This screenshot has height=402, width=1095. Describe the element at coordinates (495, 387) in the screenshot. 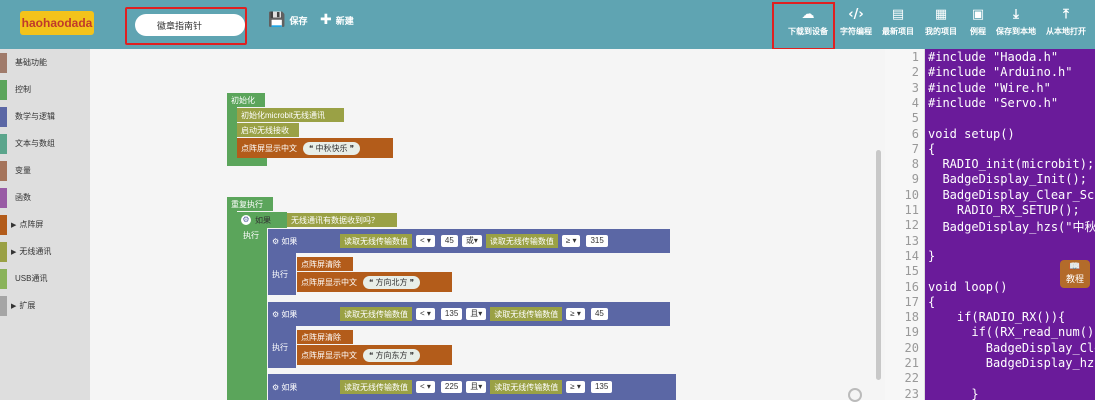

I see `condition-south: 读取无线传输数值 < ▾ 225 且▾ 读取无线传输数值 ≥ ▾ 135` at that location.